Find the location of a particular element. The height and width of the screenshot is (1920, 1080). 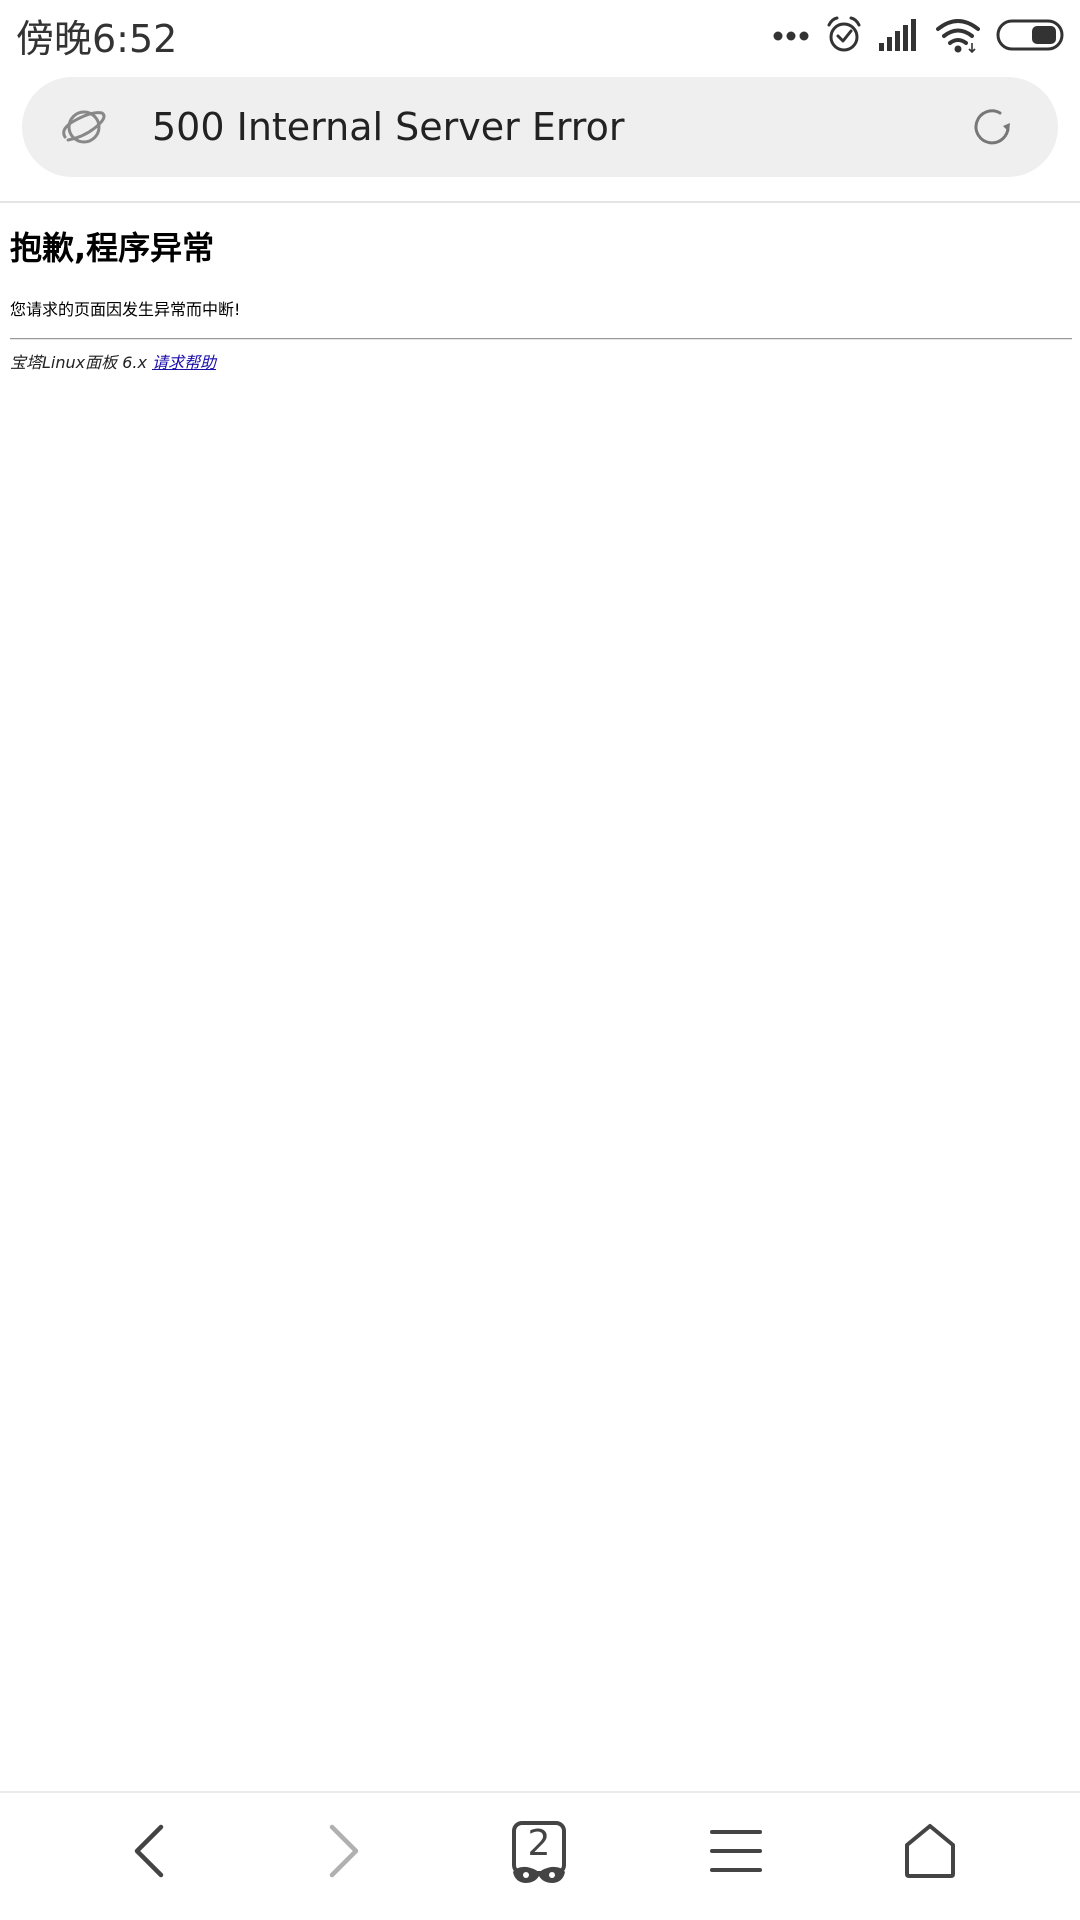

error-message: 您请求的页面因发生异常而中断! is located at coordinates (125, 309).